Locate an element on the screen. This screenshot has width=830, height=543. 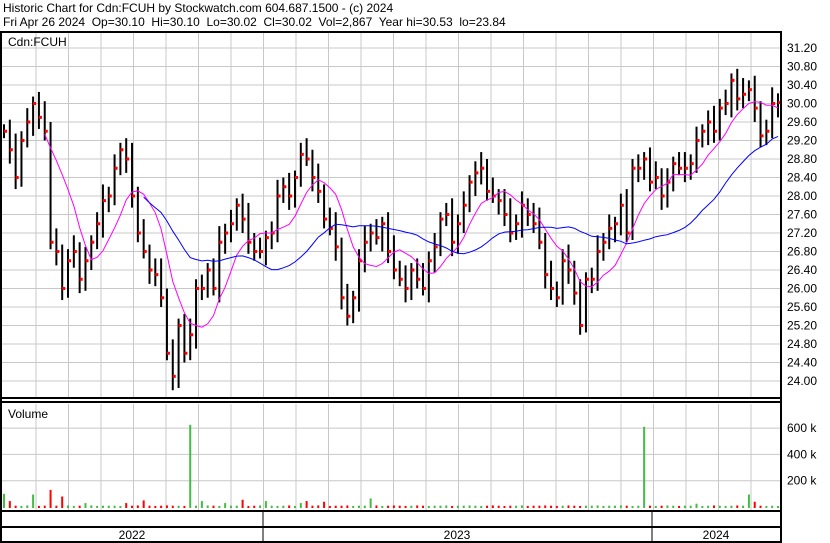
price-tick-label: 30.40 is located at coordinates (802, 85).